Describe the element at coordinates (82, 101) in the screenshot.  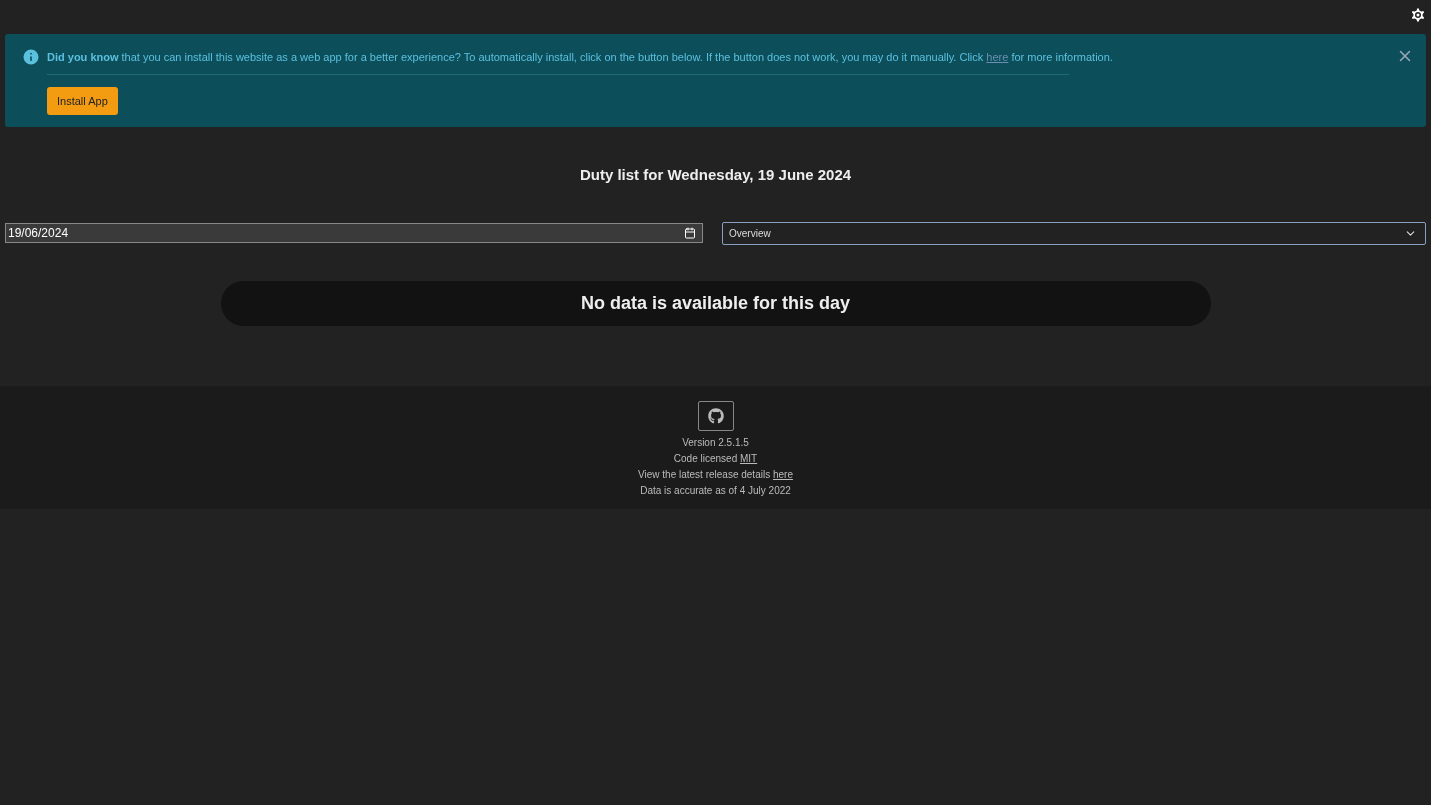
I see `install-app-button: Install App` at that location.